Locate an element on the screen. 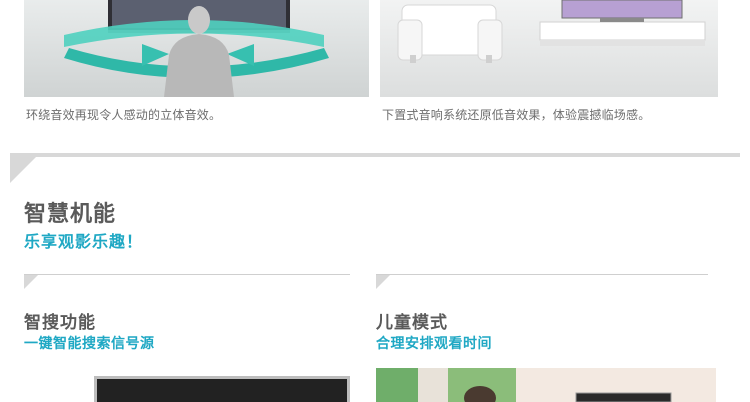 The width and height of the screenshot is (750, 402). section-subtitle: 乐享观影乐趣！ is located at coordinates (84, 241).